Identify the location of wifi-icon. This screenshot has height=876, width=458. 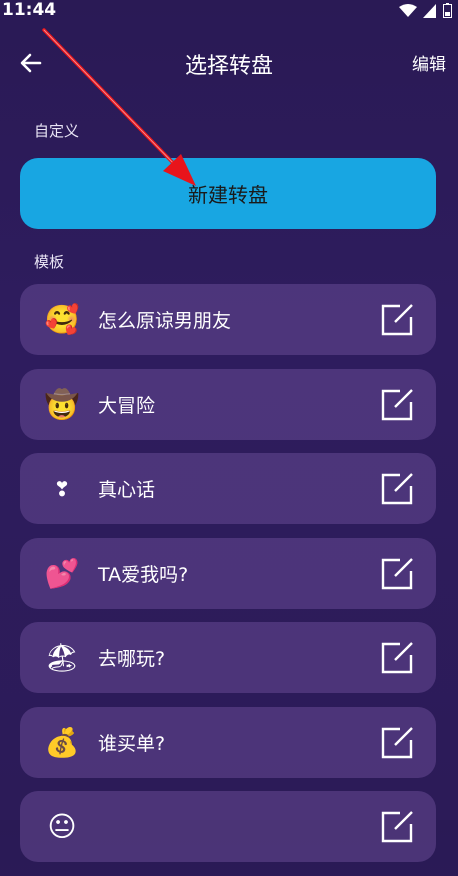
(408, 10).